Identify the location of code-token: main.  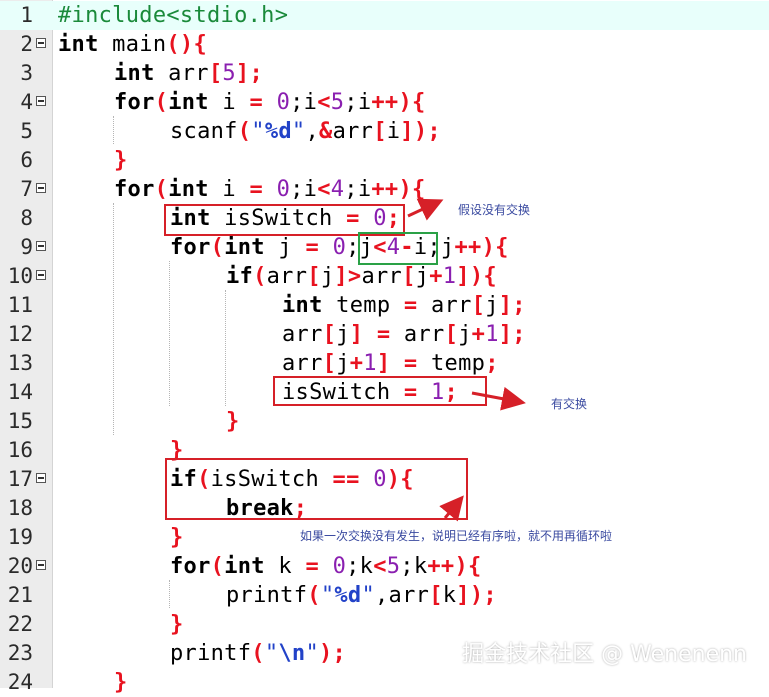
(132, 44).